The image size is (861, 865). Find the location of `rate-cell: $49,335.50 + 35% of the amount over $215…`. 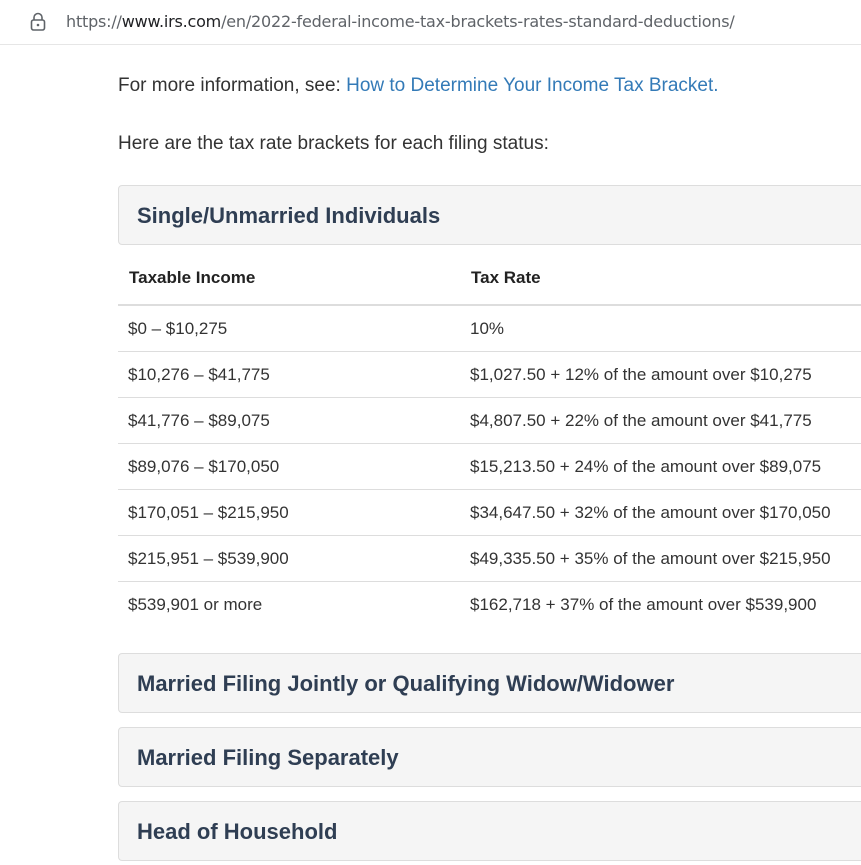

rate-cell: $49,335.50 + 35% of the amount over $215… is located at coordinates (660, 558).